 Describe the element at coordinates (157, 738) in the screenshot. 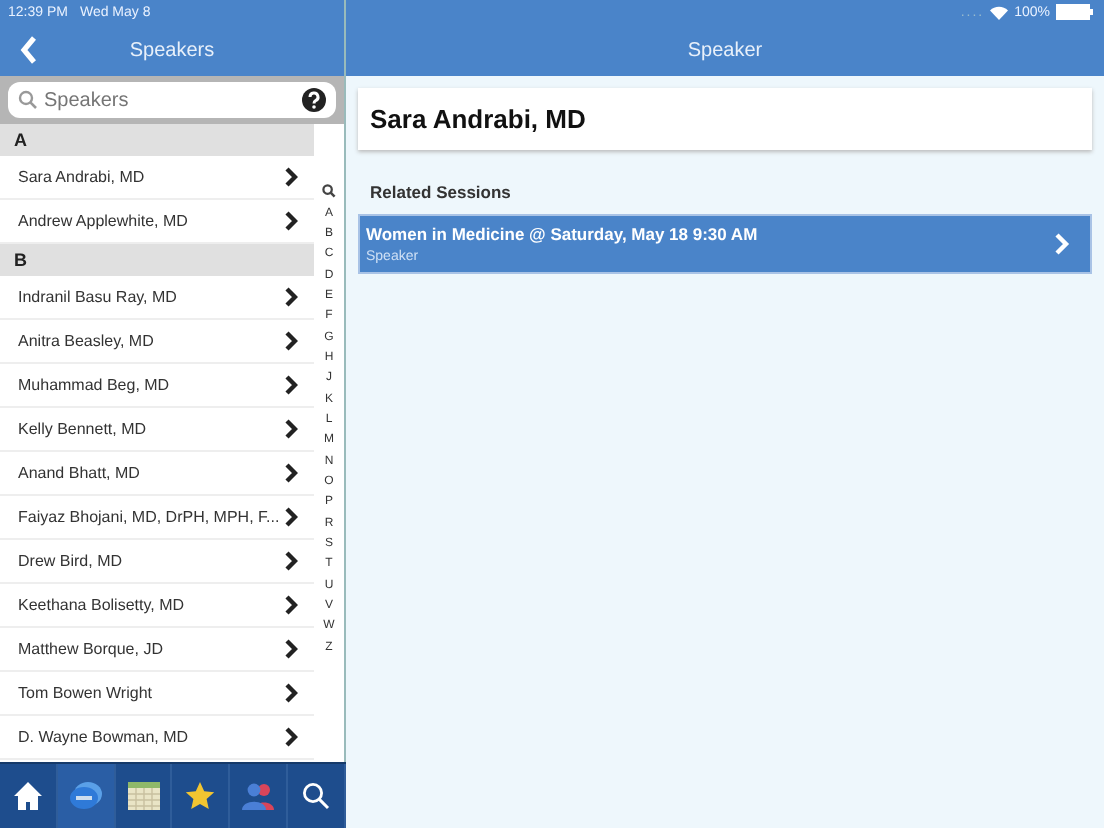

I see `speaker-row: D. Wayne Bowman, MD` at that location.